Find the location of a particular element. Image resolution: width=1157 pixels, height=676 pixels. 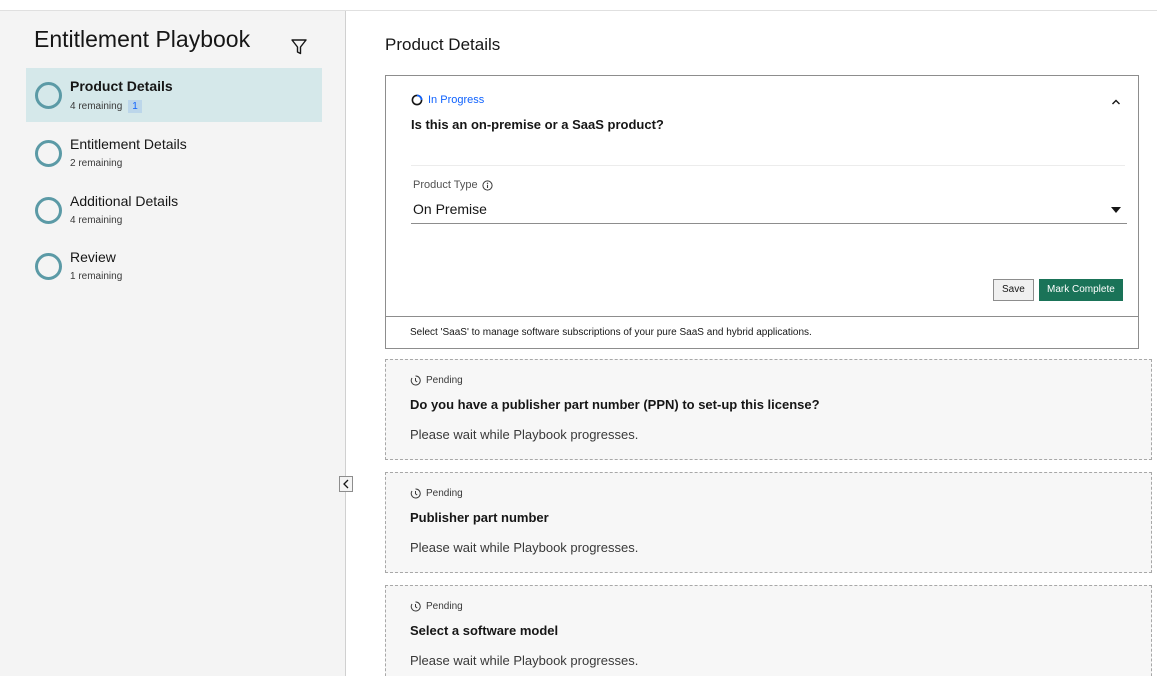

step-remaining: 4 remaining is located at coordinates (96, 220).